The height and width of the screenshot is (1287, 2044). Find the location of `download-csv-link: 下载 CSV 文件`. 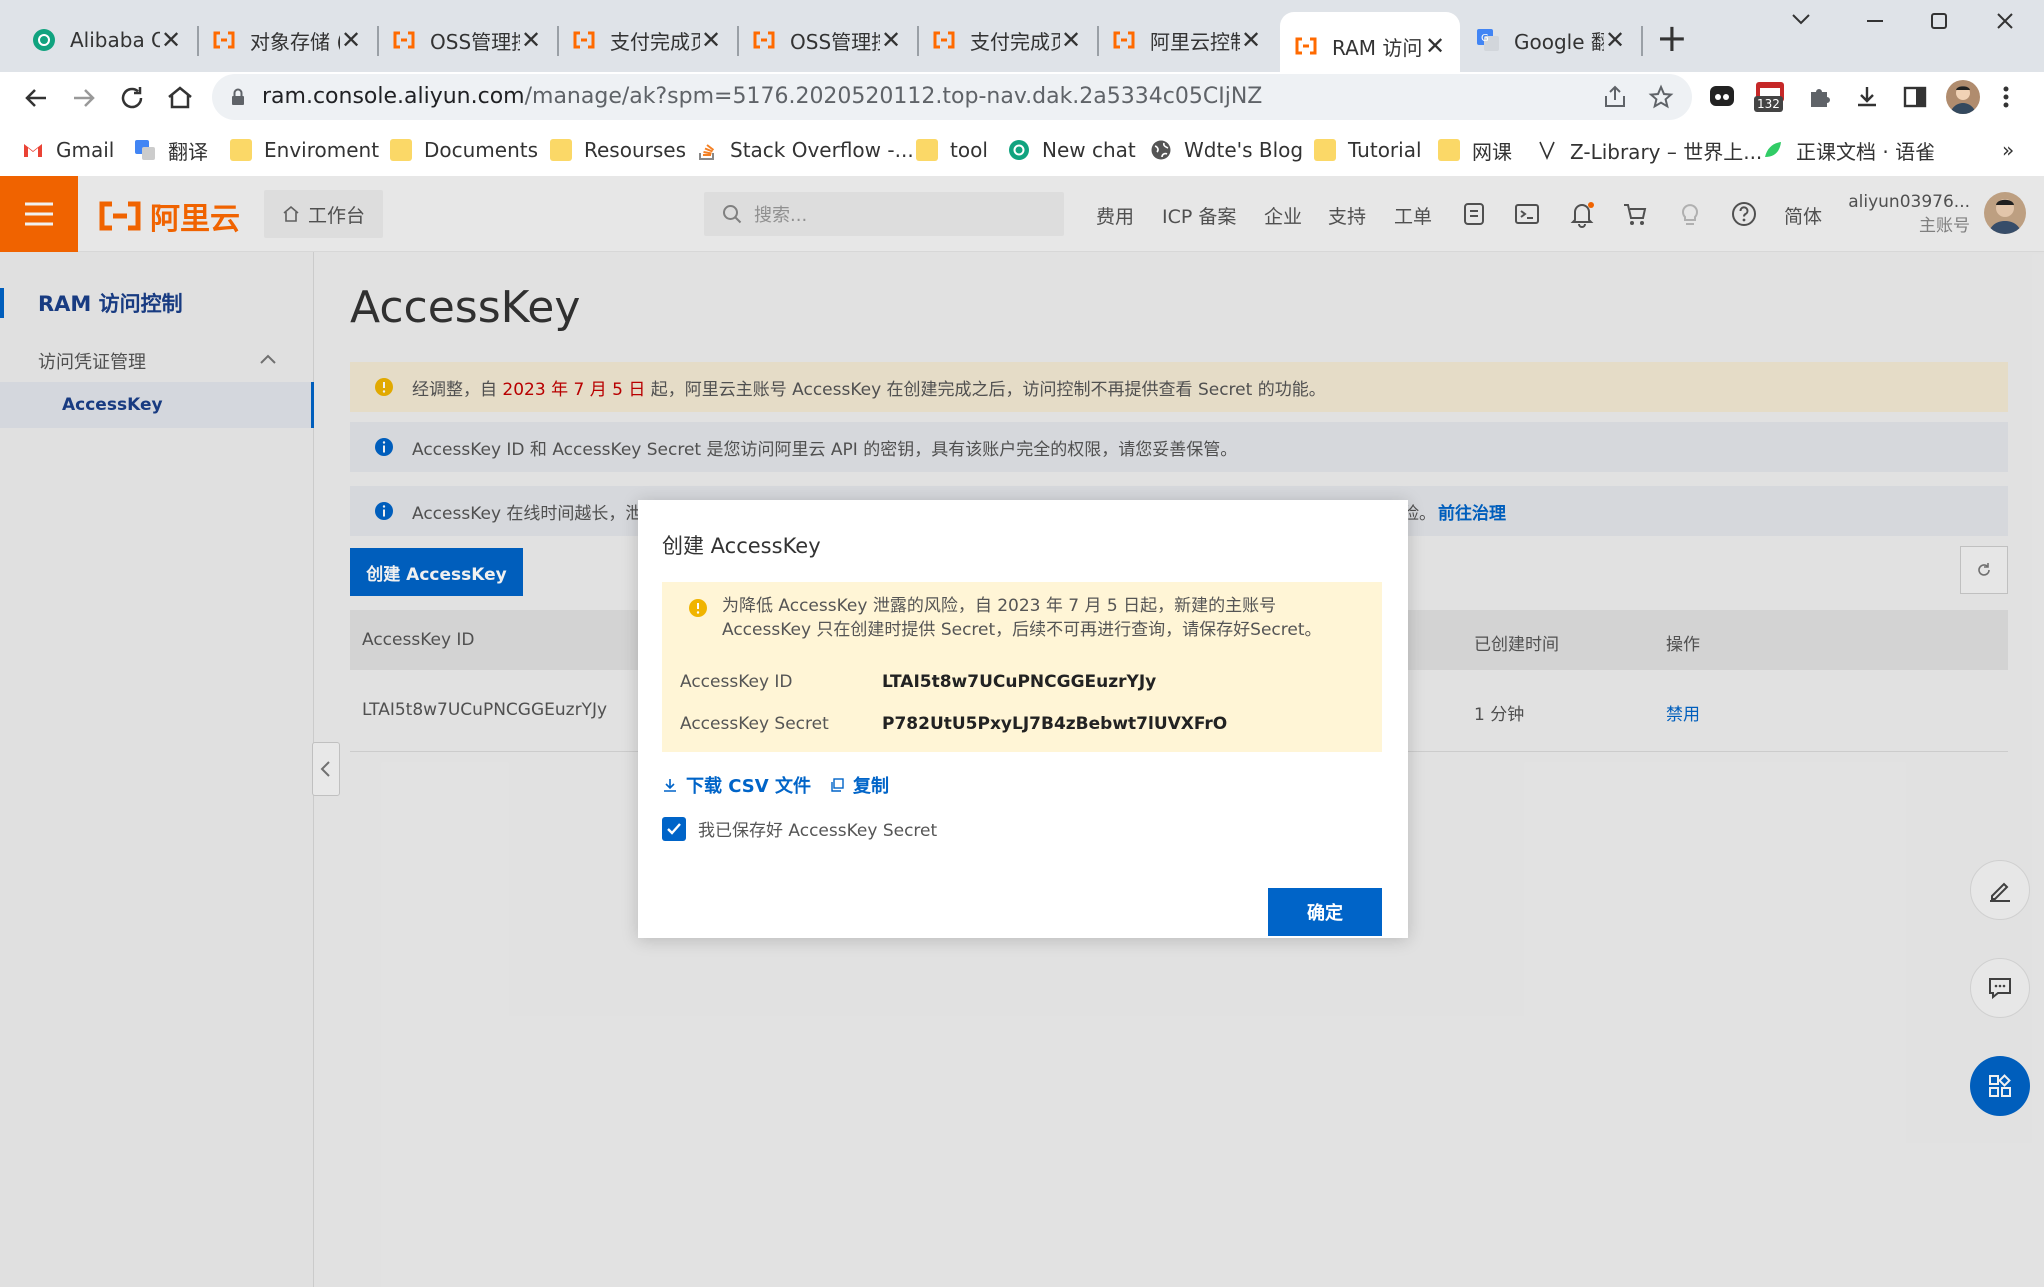

download-csv-link: 下载 CSV 文件 is located at coordinates (748, 785).